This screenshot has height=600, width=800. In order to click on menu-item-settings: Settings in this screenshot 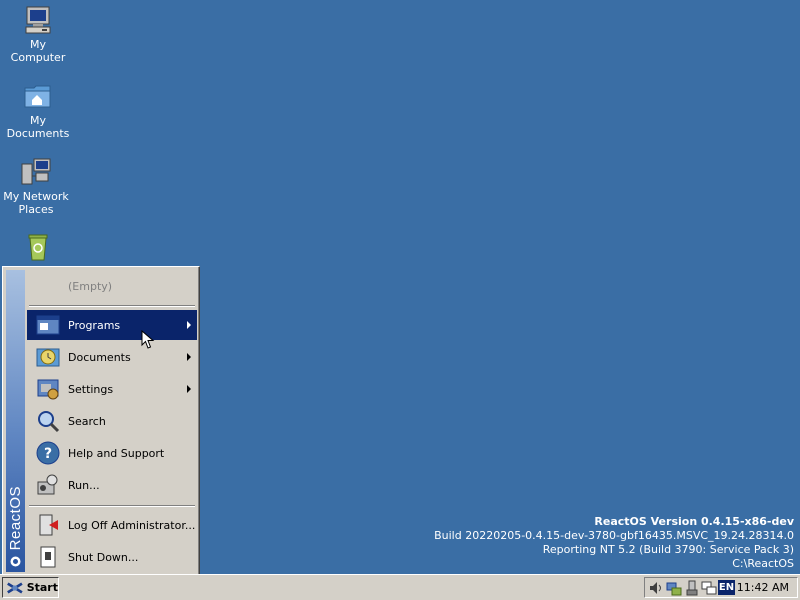, I will do `click(112, 389)`.